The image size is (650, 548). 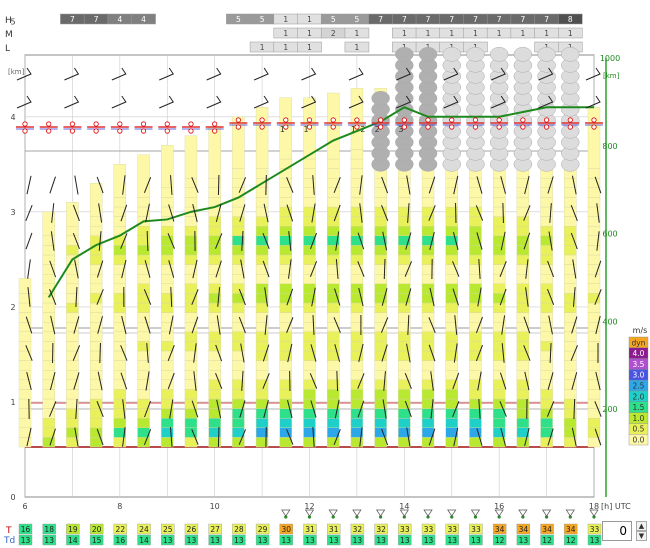 What do you see at coordinates (639, 386) in the screenshot?
I see `legend-label: 2.5` at bounding box center [639, 386].